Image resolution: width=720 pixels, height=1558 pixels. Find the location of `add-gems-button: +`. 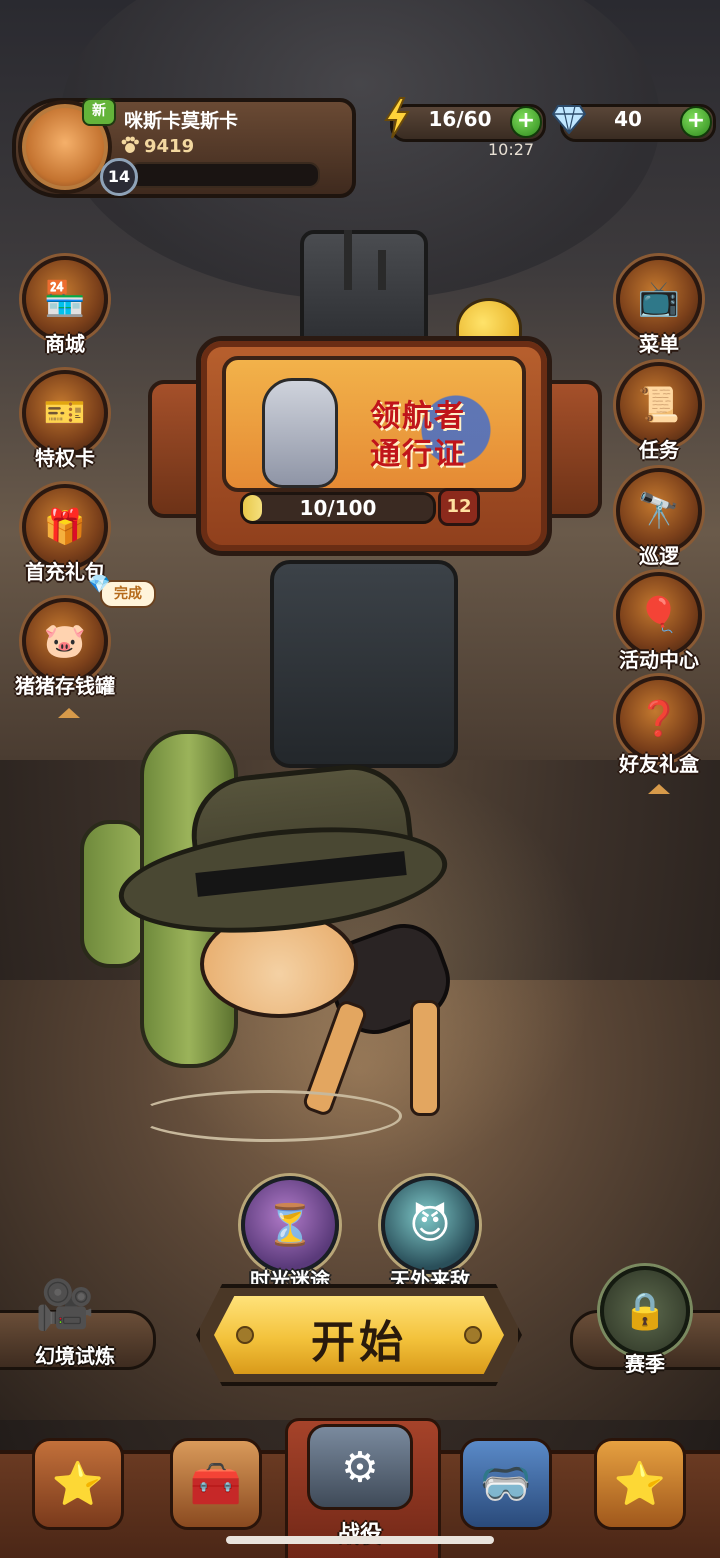

add-gems-button: + is located at coordinates (696, 122).